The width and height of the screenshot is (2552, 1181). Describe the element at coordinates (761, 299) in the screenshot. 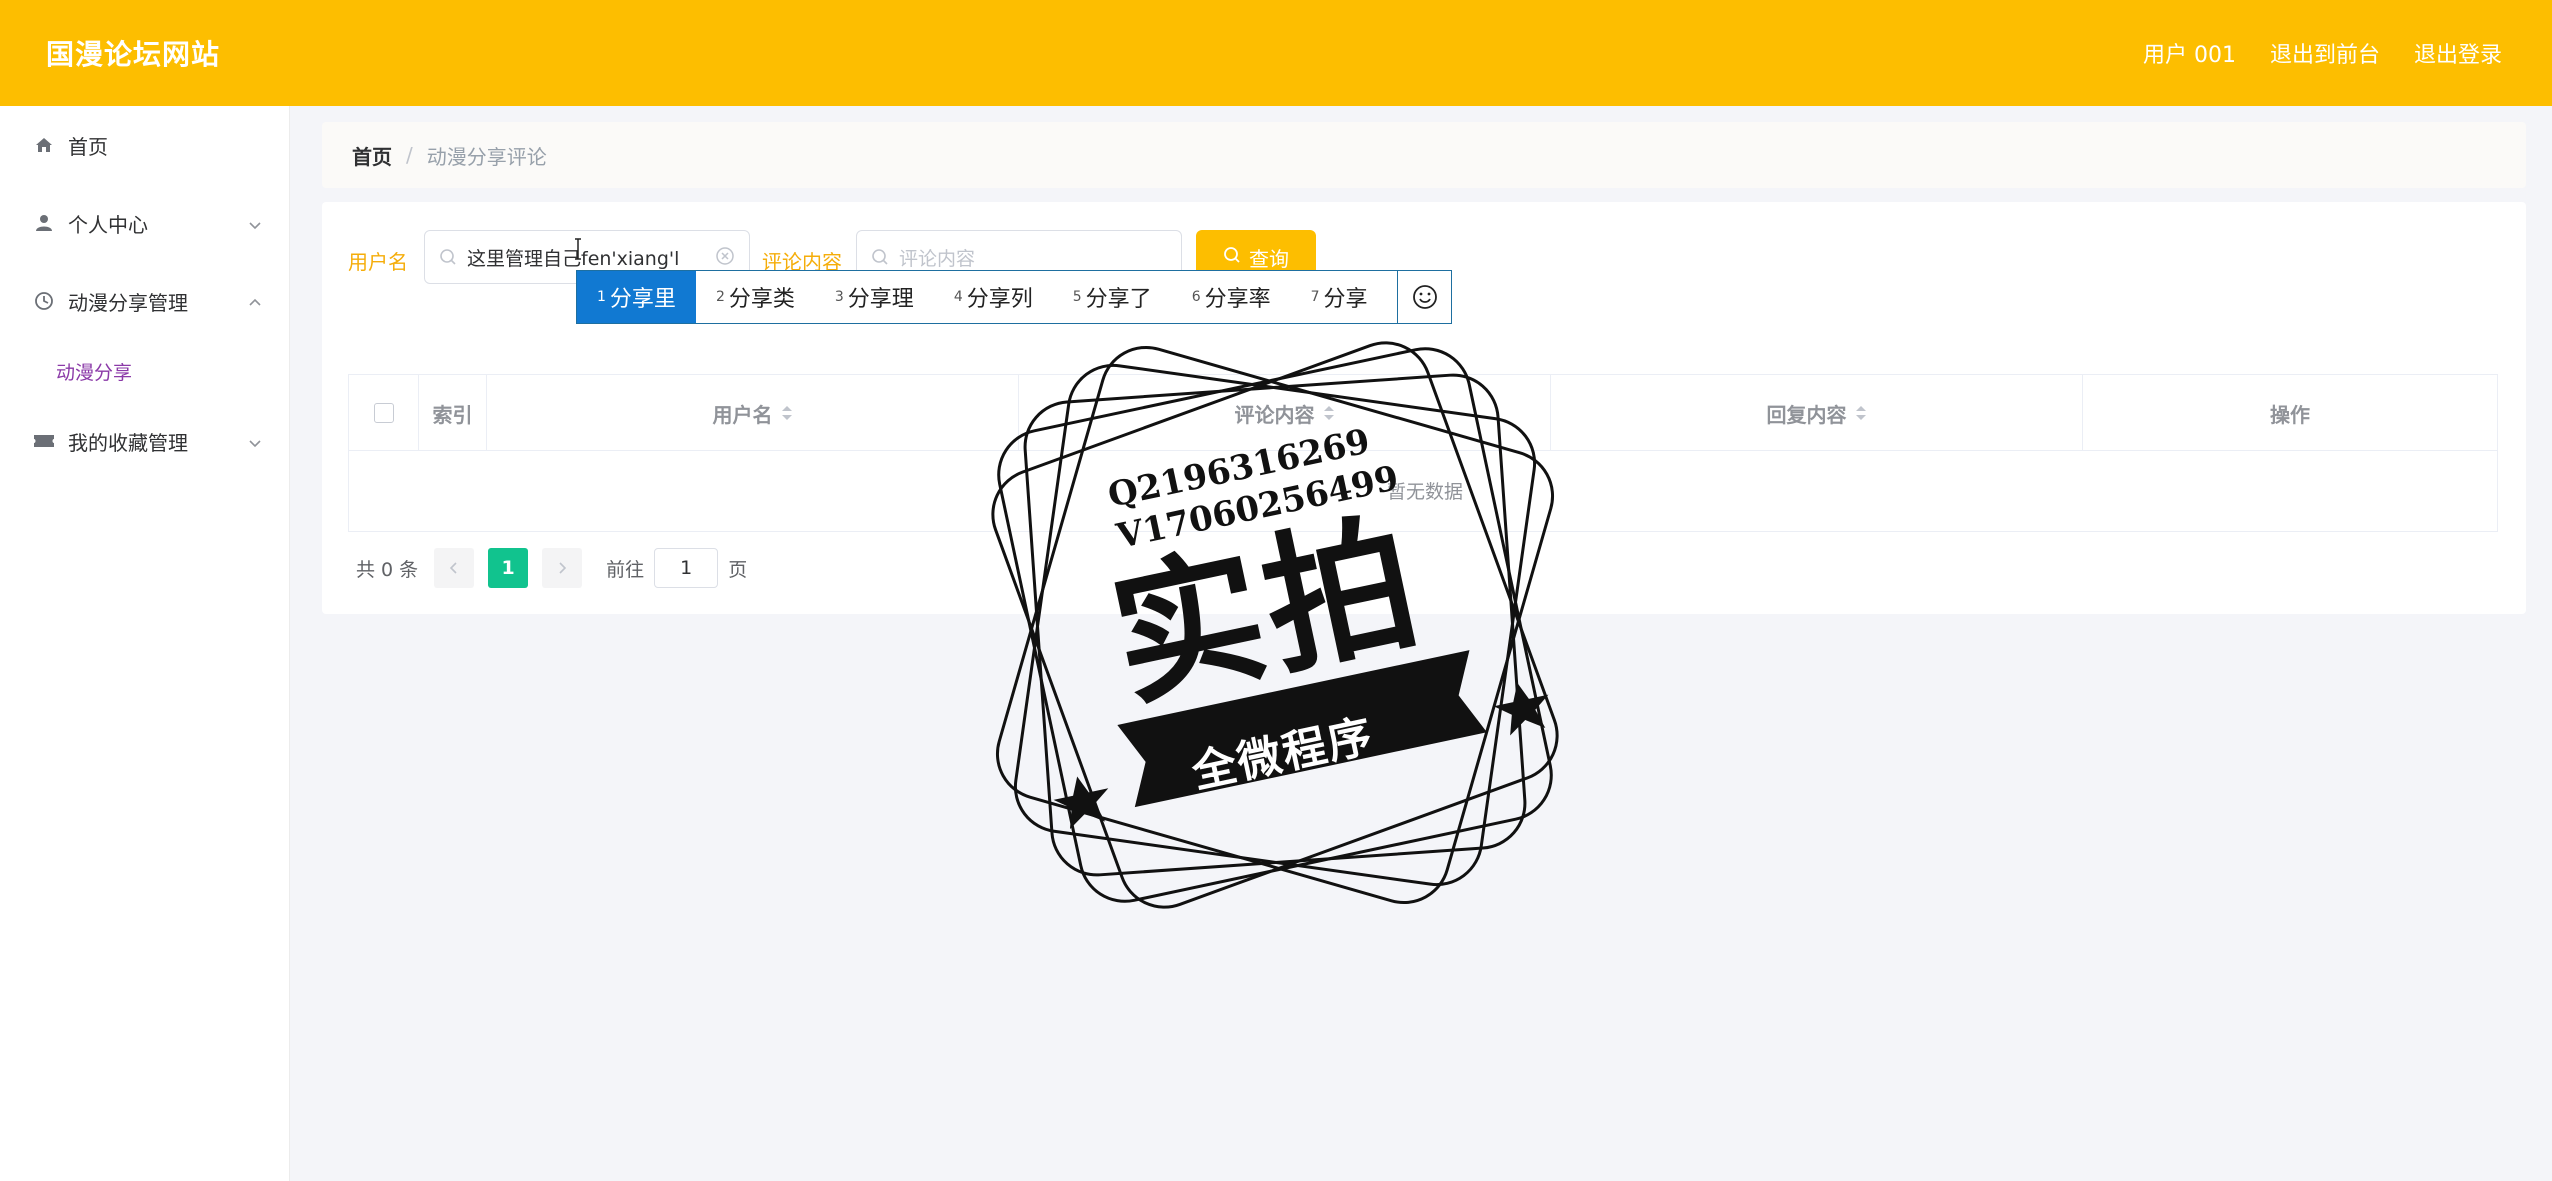

I see `ime-candidate-text: 分享类` at that location.